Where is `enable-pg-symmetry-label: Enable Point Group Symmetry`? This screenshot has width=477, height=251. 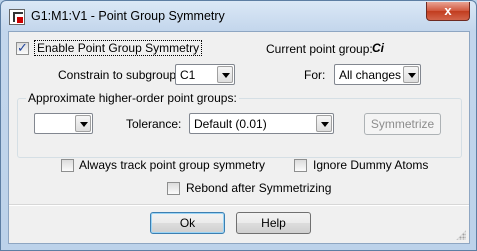
enable-pg-symmetry-label: Enable Point Group Symmetry is located at coordinates (118, 48).